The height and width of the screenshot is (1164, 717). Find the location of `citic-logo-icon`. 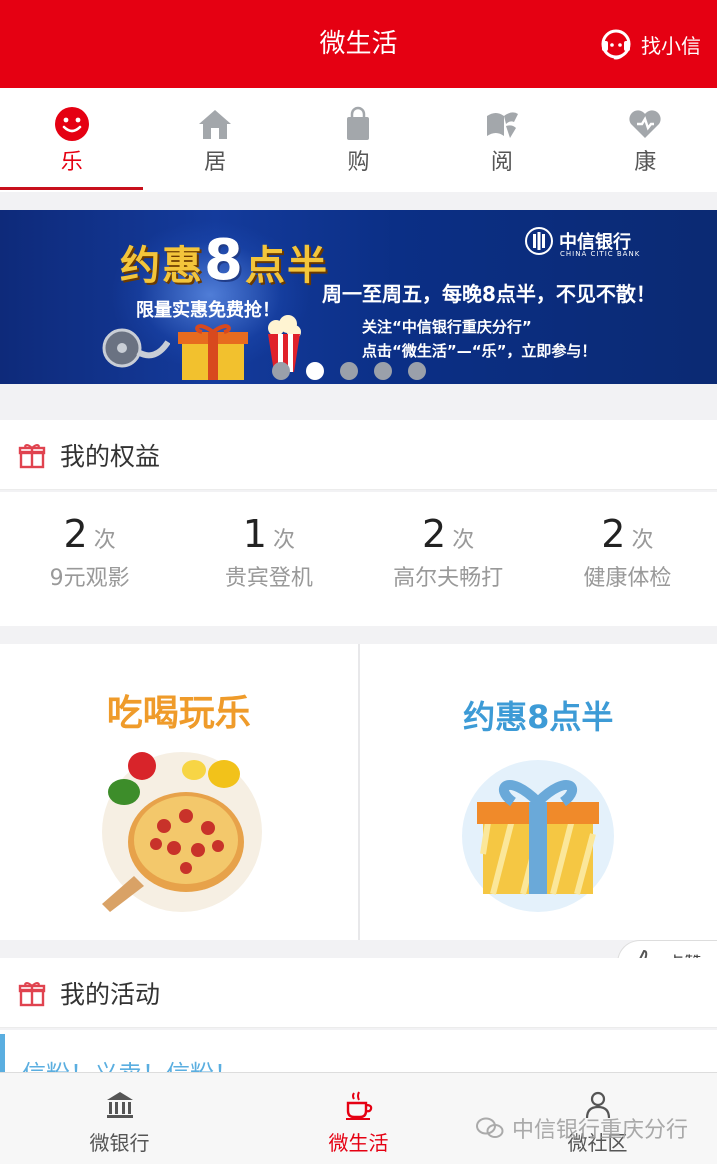

citic-logo-icon is located at coordinates (539, 241).